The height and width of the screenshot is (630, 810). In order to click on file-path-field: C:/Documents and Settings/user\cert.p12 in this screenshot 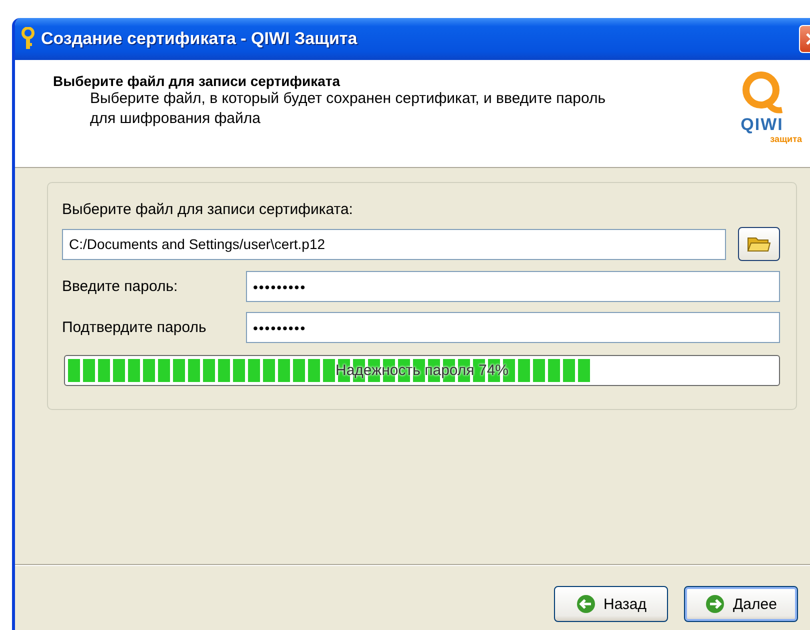, I will do `click(394, 244)`.